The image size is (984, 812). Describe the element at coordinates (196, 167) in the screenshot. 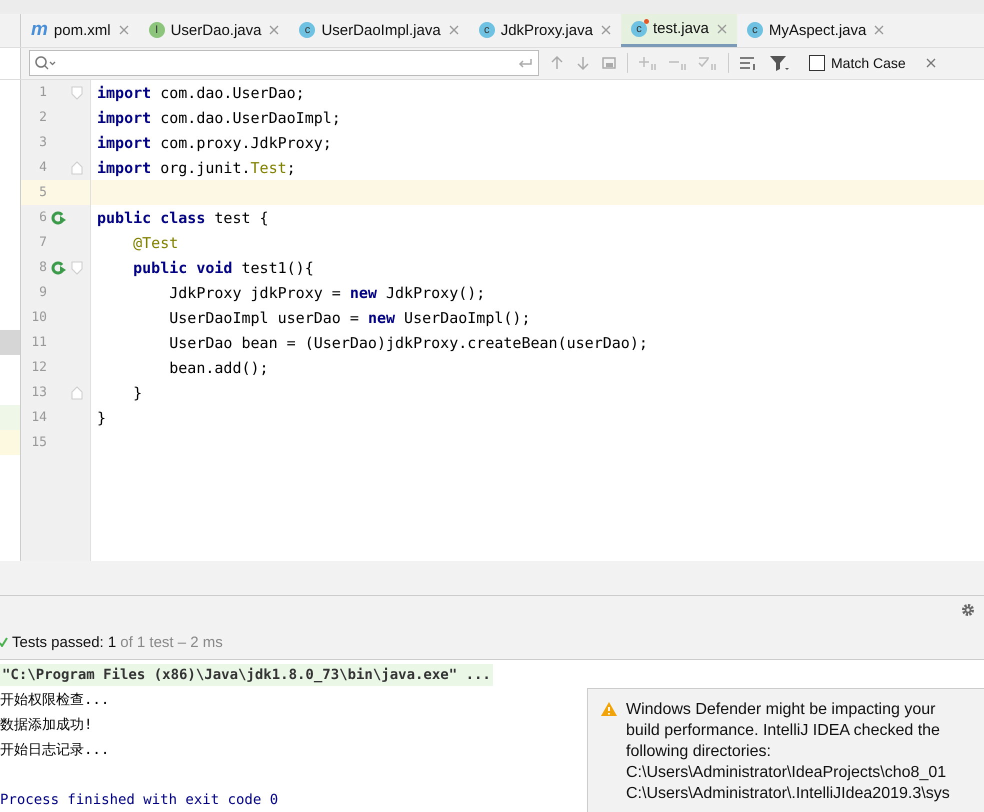

I see `code-line: import org.junit.Test;` at that location.